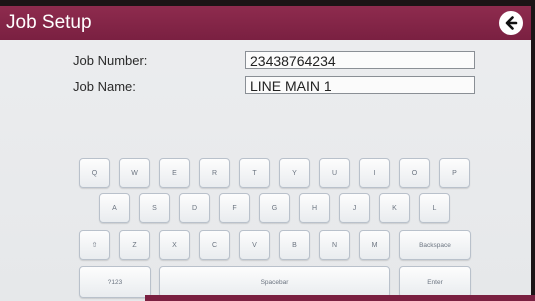 The height and width of the screenshot is (301, 535). I want to click on key-o: O, so click(414, 173).